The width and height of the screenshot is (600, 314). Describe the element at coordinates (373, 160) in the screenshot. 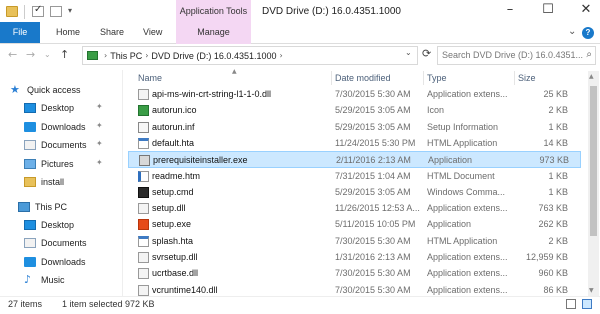

I see `file-date-modified: 2/11/2016 2:13 AM` at that location.